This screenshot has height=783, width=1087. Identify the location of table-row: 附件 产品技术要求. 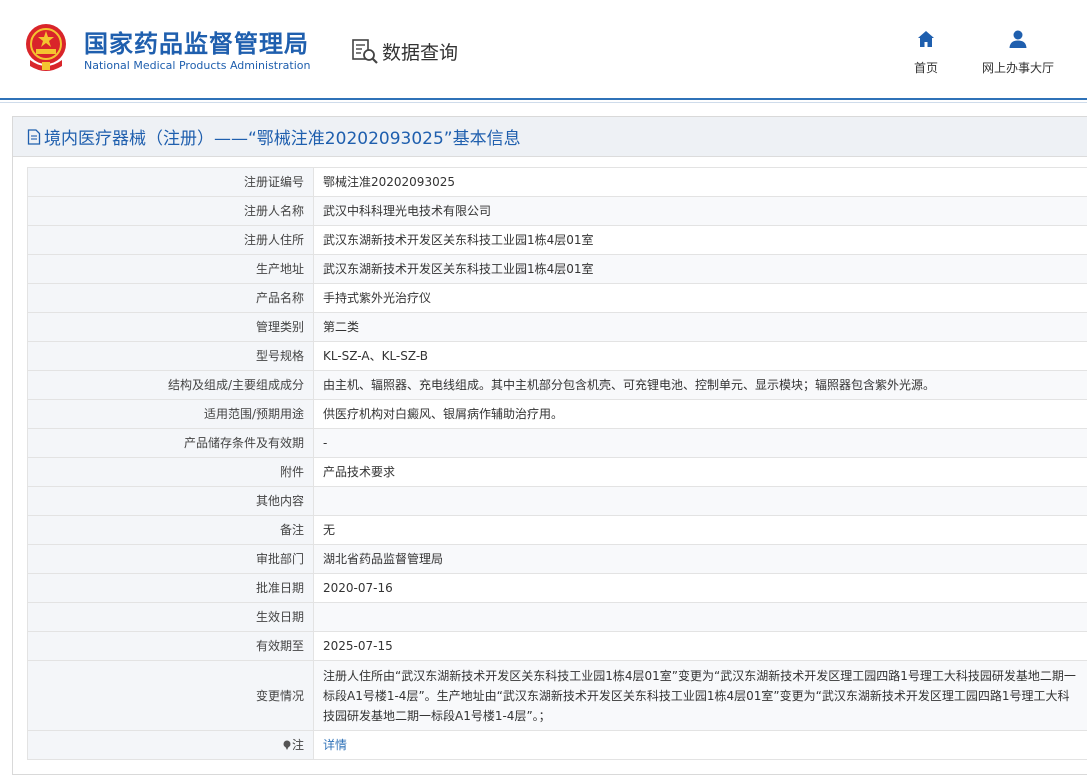
(557, 472).